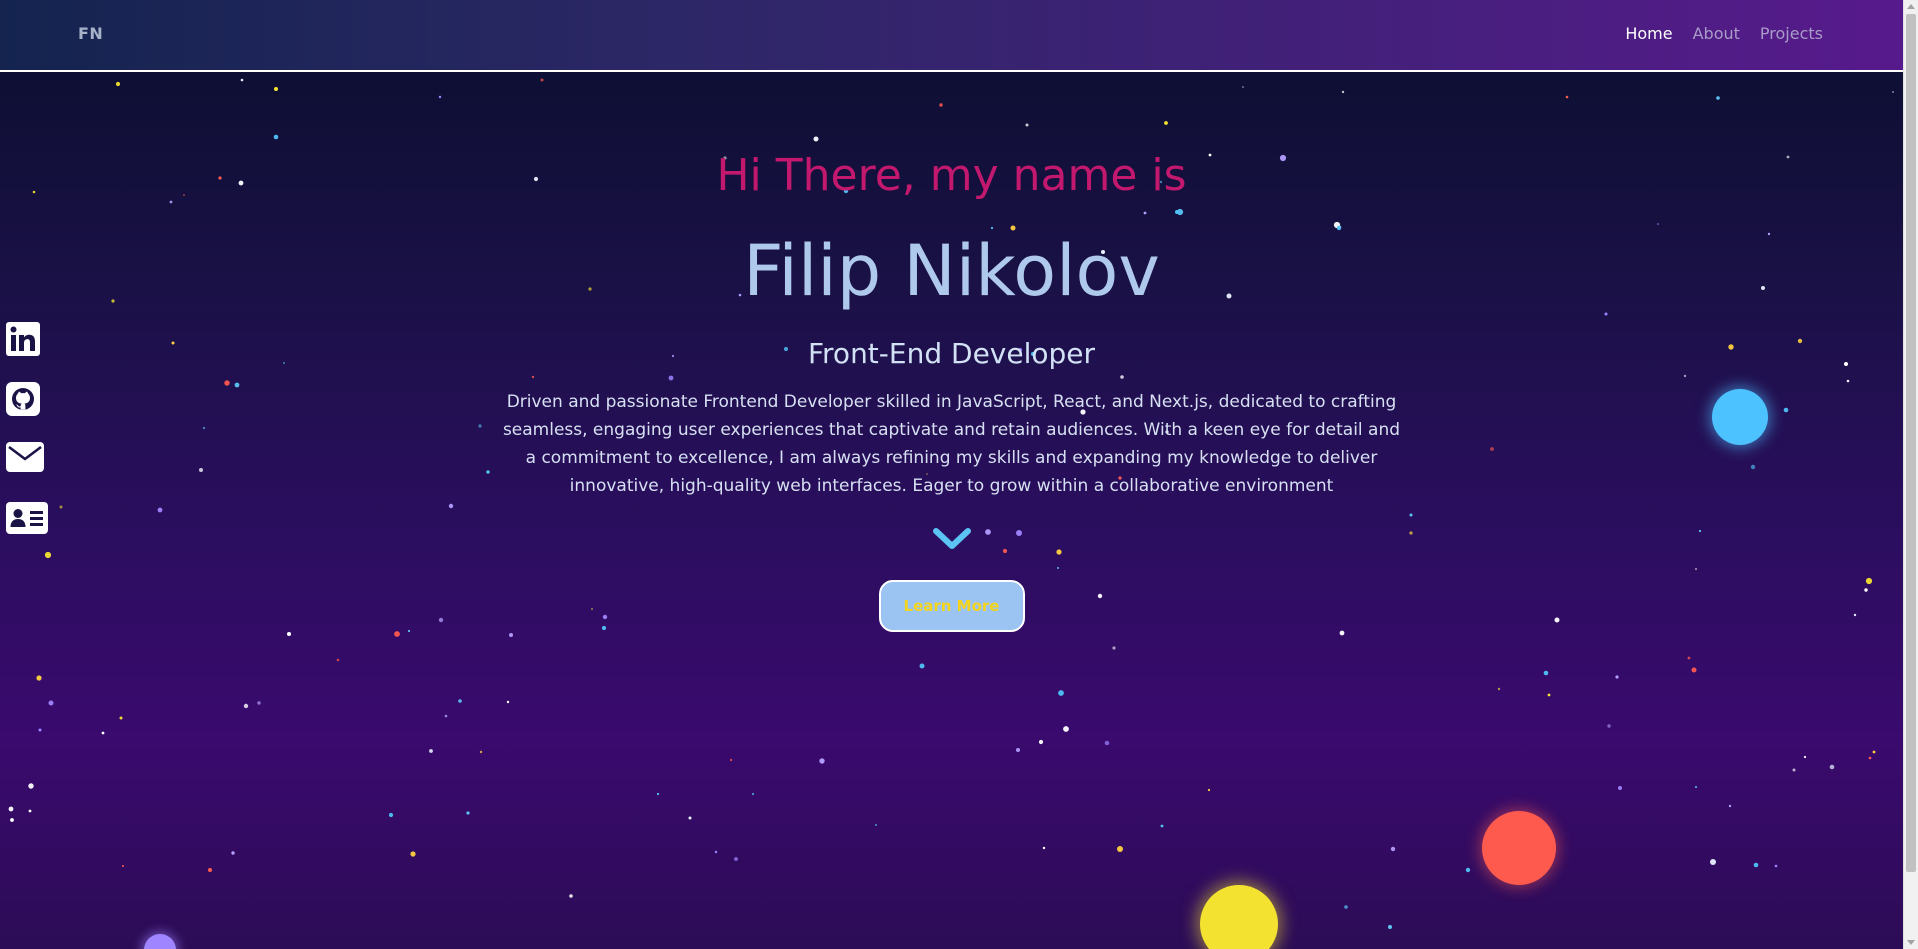 This screenshot has height=949, width=1918. Describe the element at coordinates (951, 606) in the screenshot. I see `learn-more-button: Learn More` at that location.